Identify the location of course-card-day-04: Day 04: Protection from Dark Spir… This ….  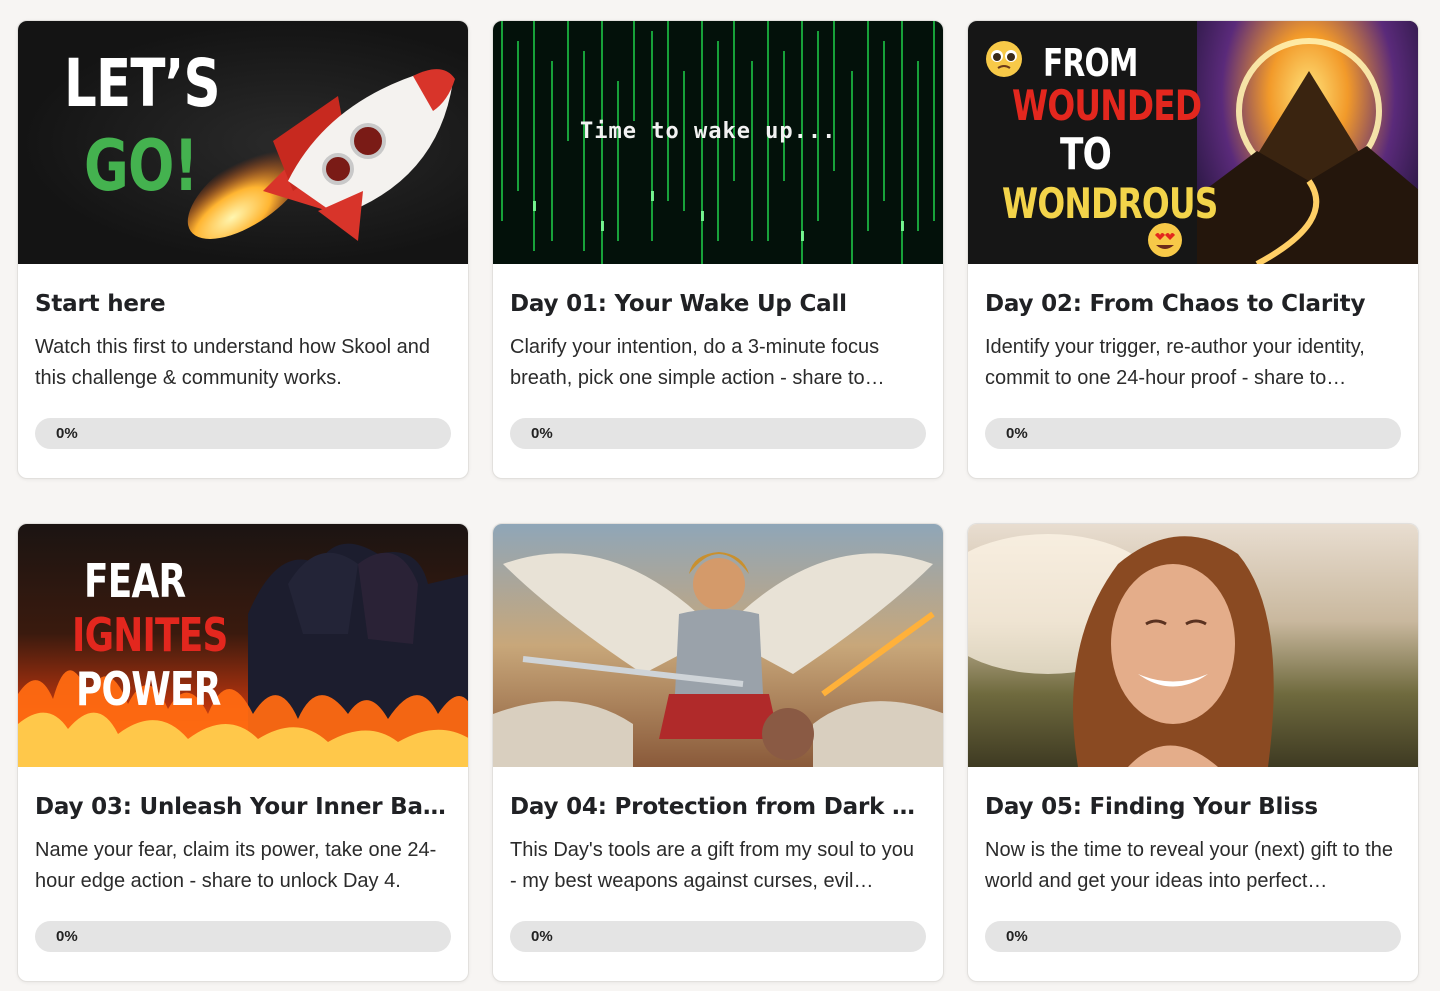
(718, 752).